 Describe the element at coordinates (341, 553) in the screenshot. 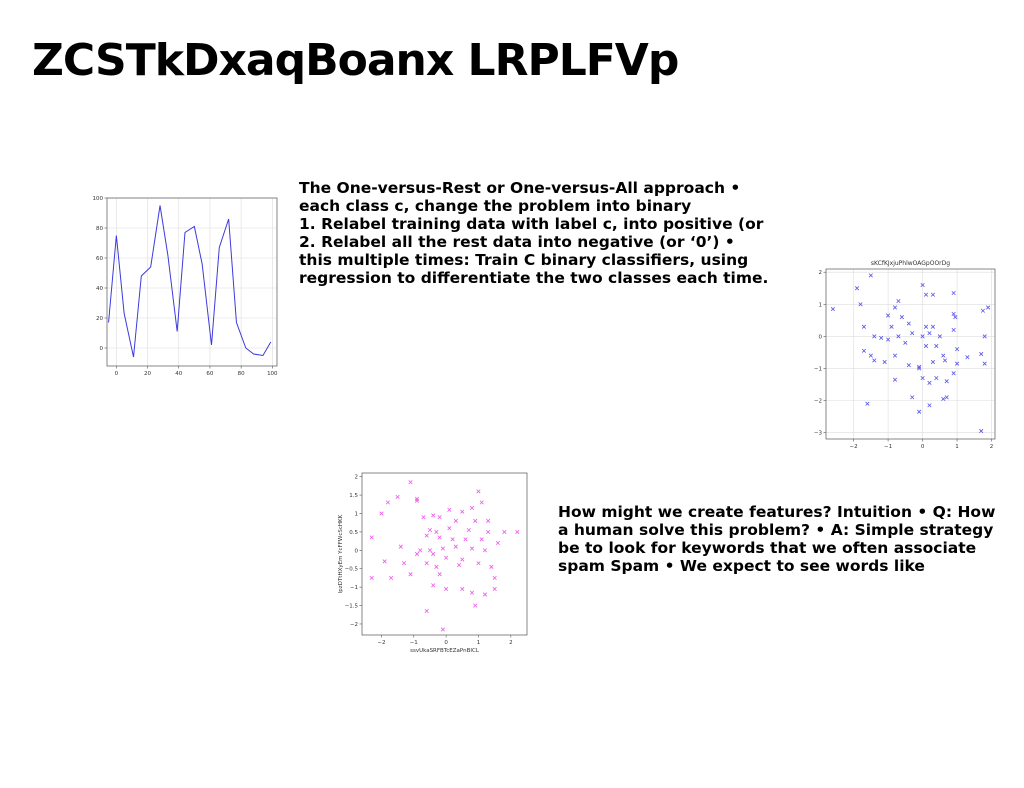

I see `y-axis-label: lpzDTtHXyEm YcFFWcScHKK` at that location.